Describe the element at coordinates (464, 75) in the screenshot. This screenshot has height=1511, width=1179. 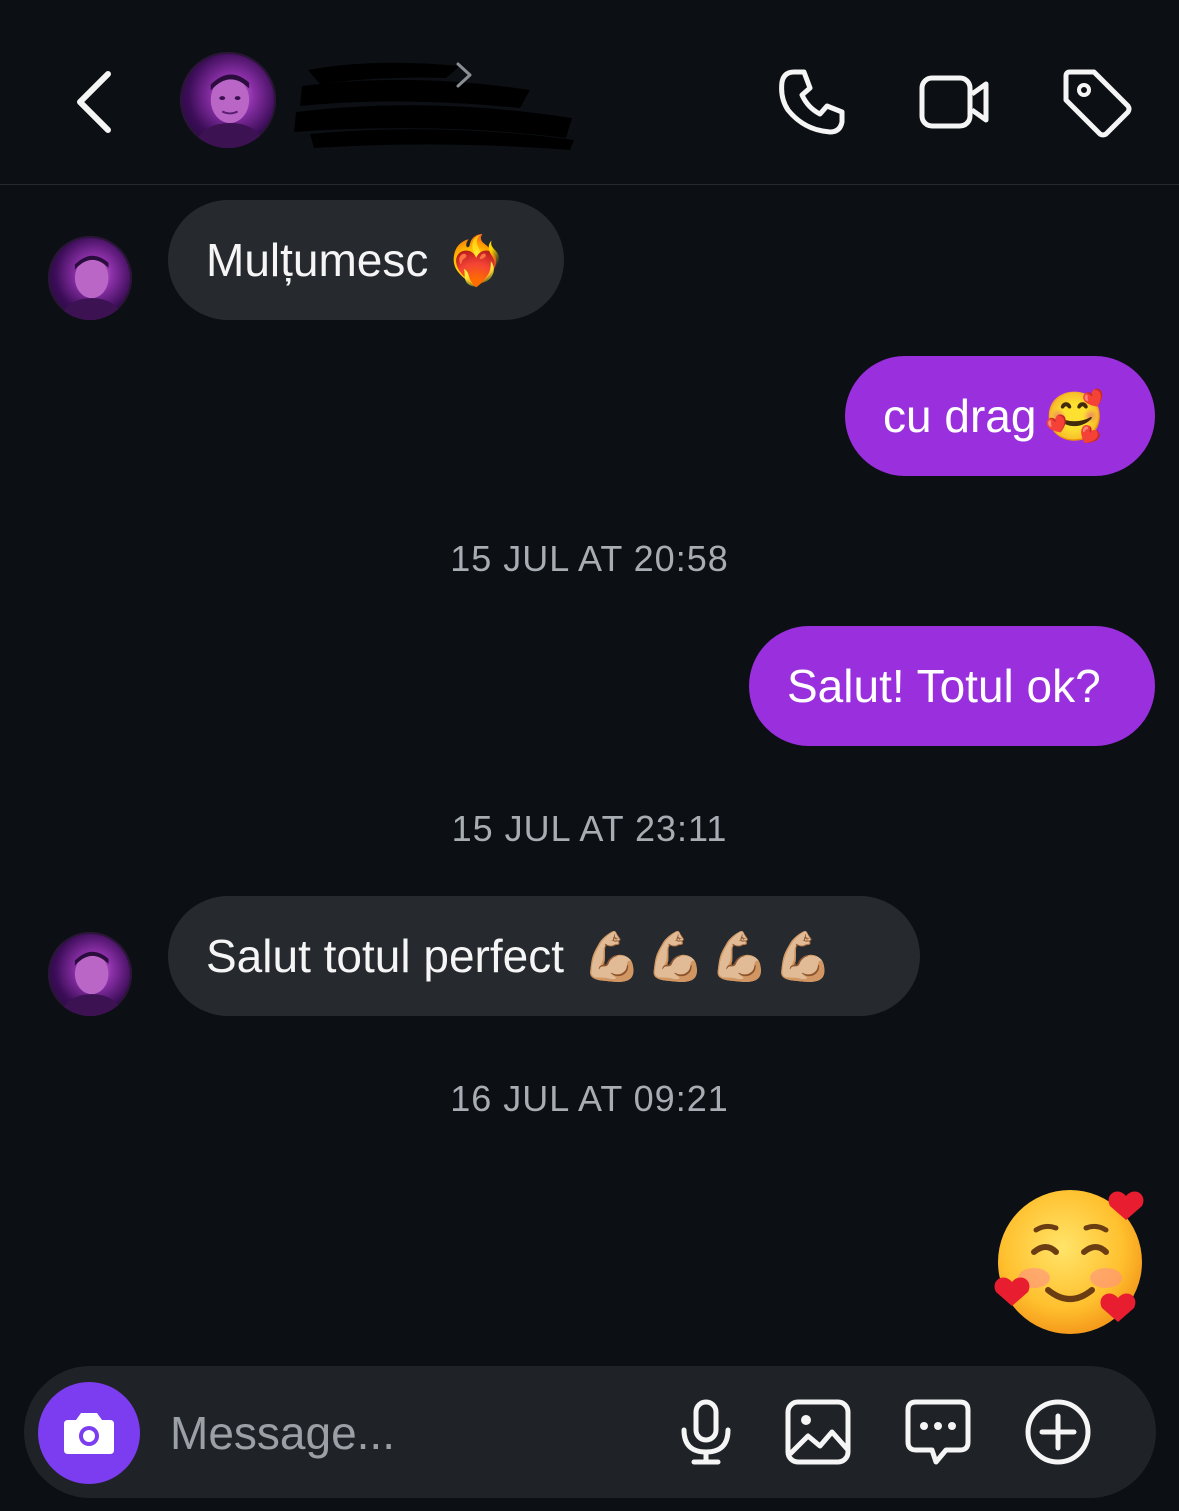
I see `chevron-right-icon` at that location.